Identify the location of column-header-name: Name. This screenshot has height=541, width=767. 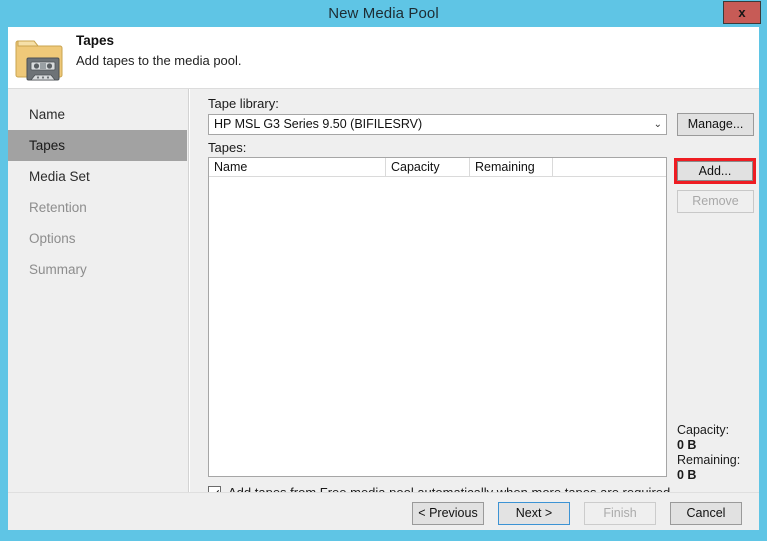
(297, 167).